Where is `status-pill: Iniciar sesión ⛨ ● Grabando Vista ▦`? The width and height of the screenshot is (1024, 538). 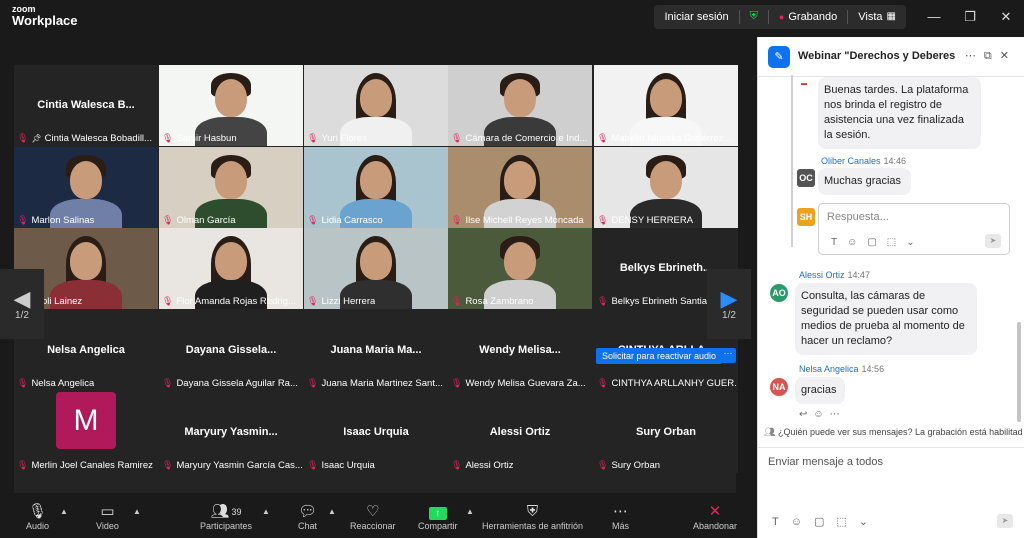
status-pill: Iniciar sesión ⛨ ● Grabando Vista ▦ is located at coordinates (780, 16).